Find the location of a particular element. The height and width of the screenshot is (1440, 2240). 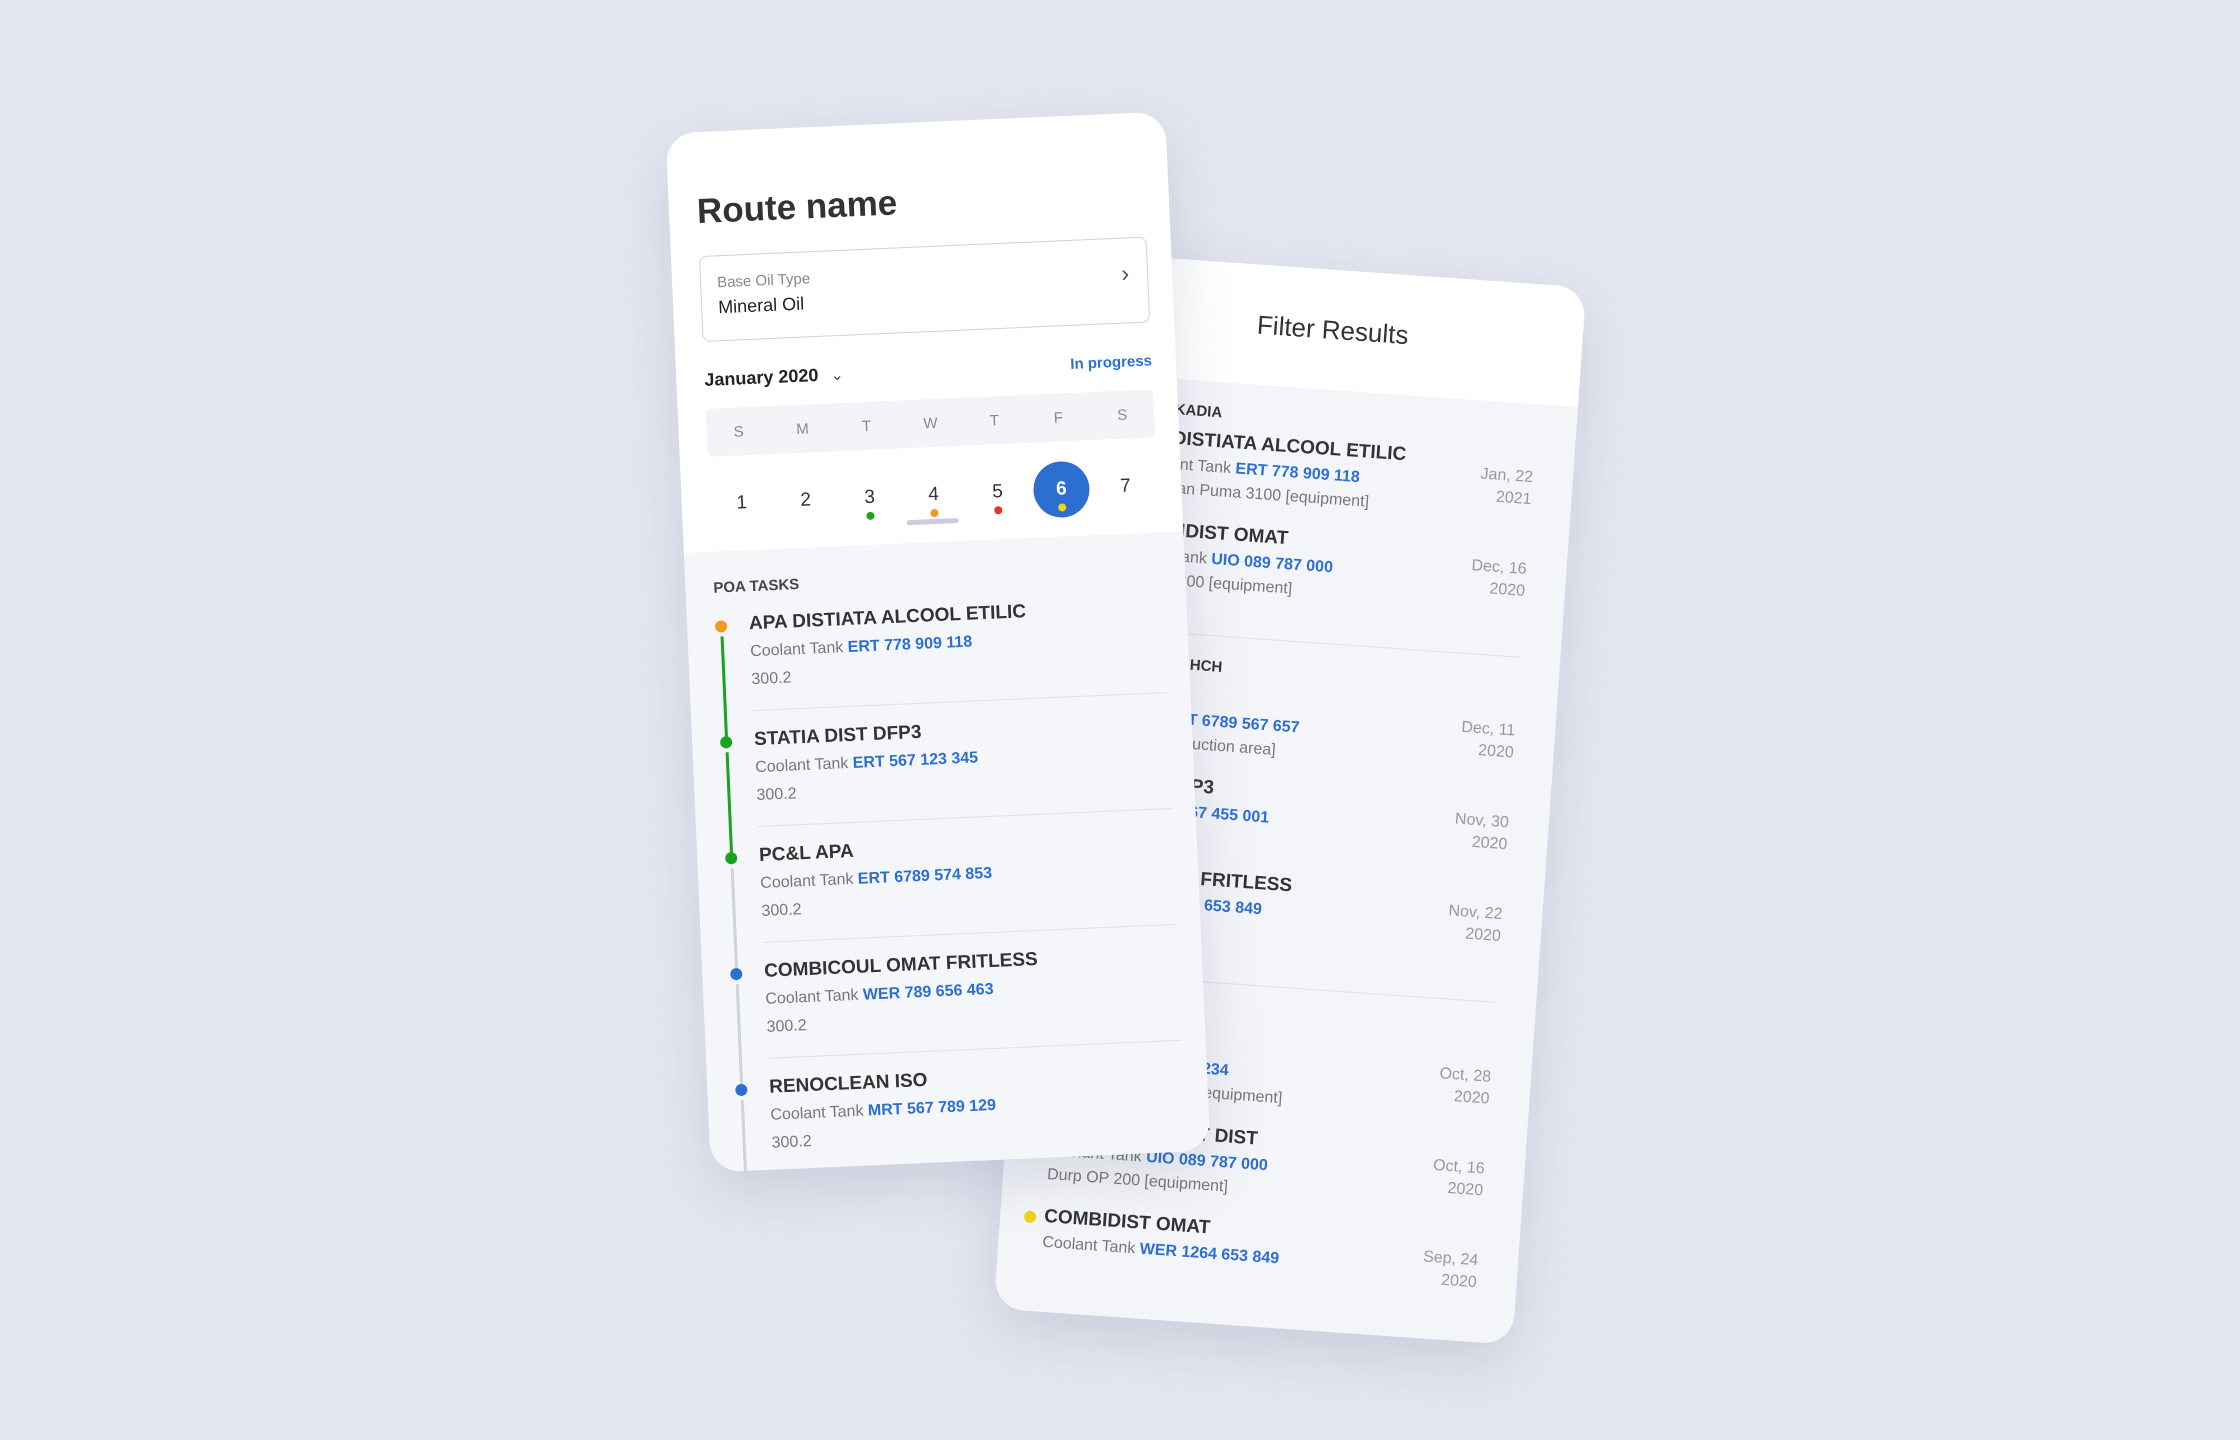

date-day: Nov, 30 is located at coordinates (1482, 821).